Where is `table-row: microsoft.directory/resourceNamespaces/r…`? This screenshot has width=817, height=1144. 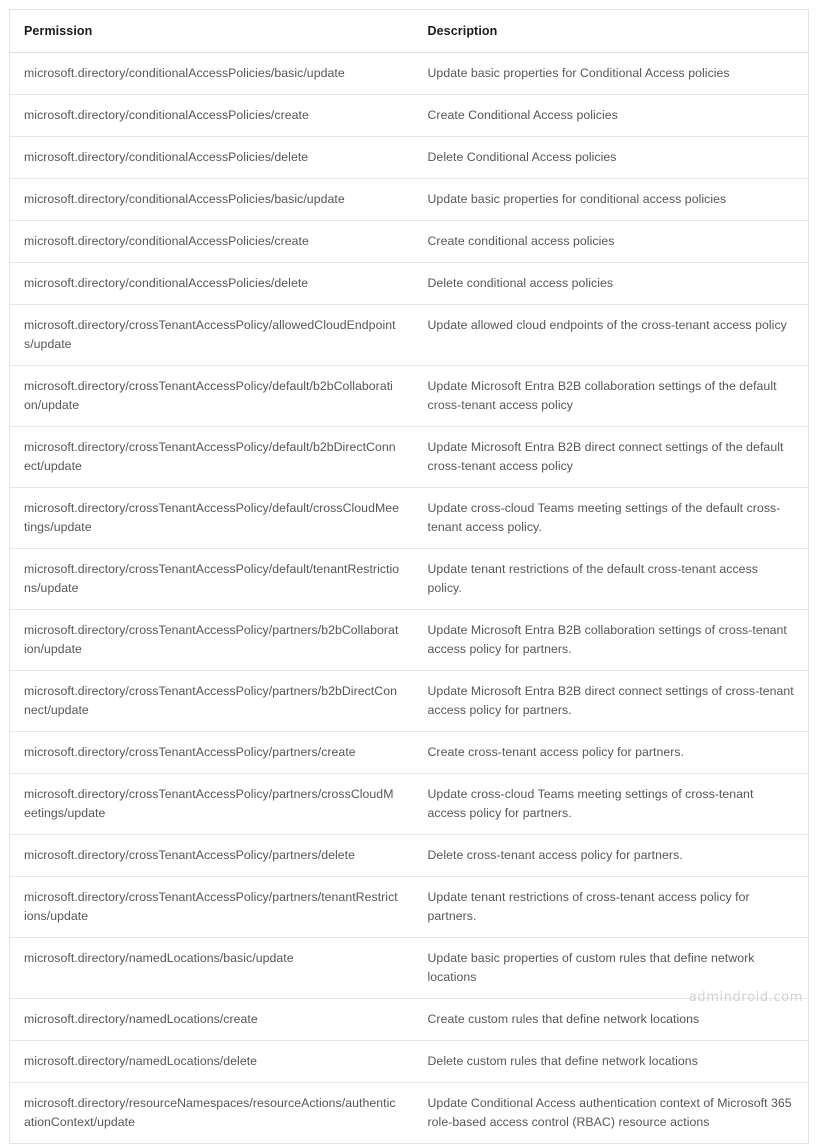
table-row: microsoft.directory/resourceNamespaces/r… is located at coordinates (409, 1113).